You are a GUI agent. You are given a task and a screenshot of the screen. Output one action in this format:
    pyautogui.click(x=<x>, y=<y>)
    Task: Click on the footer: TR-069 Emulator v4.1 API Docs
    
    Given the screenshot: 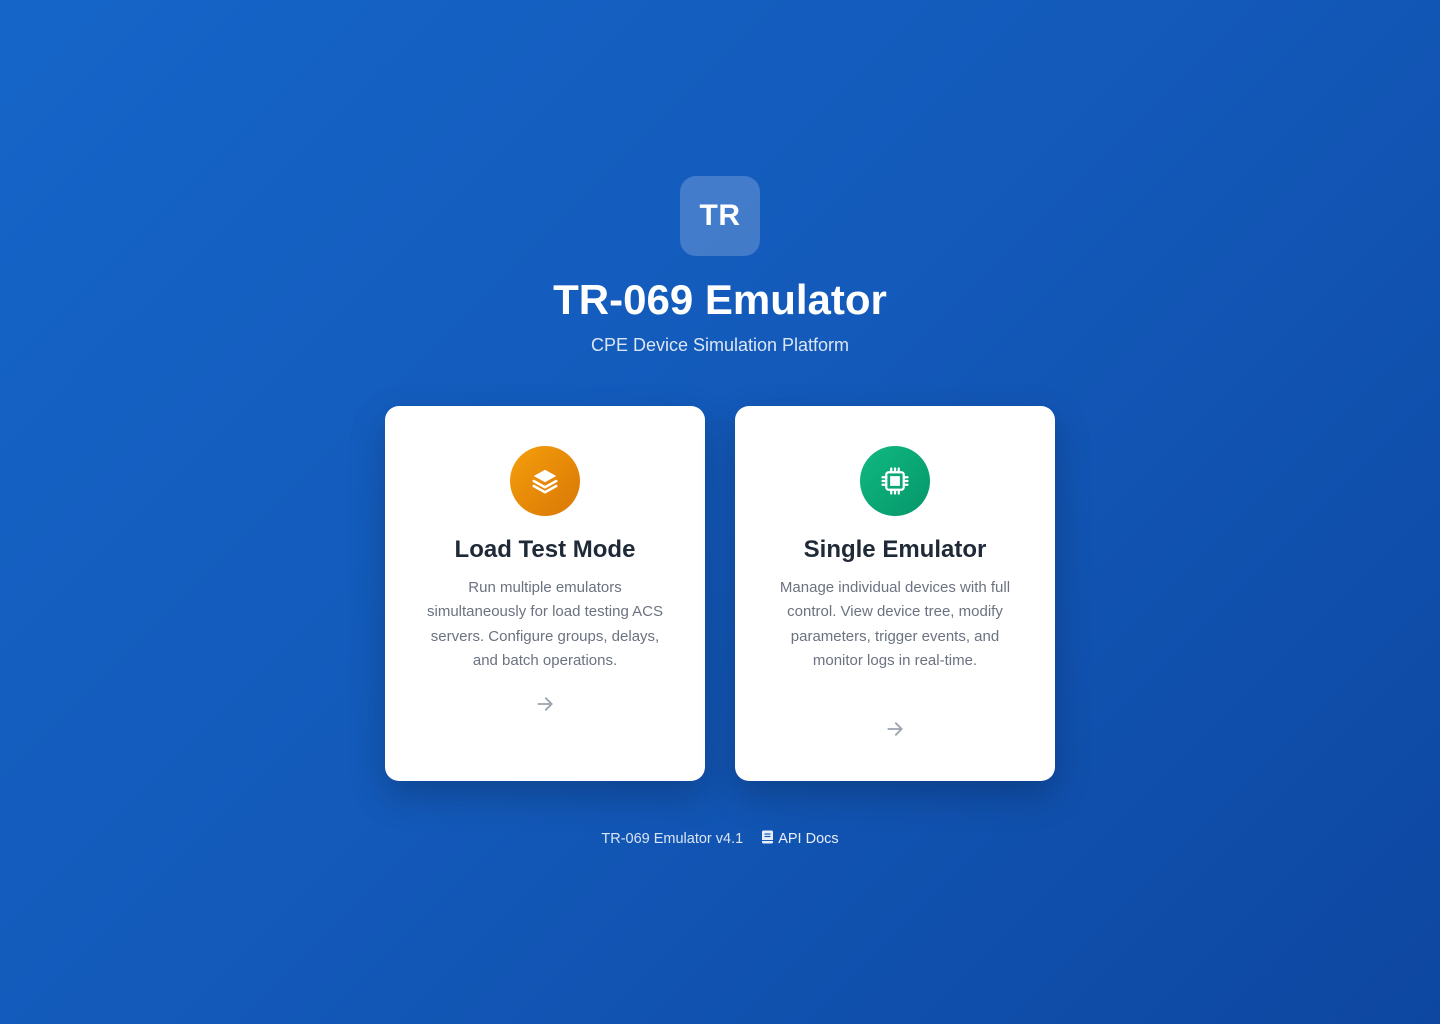 What is the action you would take?
    pyautogui.click(x=720, y=839)
    